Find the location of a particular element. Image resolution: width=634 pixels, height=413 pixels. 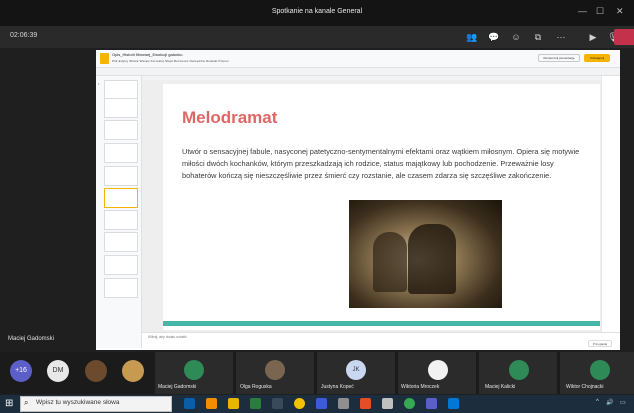

speaker-icon: 🔊 is located at coordinates (609, 402).